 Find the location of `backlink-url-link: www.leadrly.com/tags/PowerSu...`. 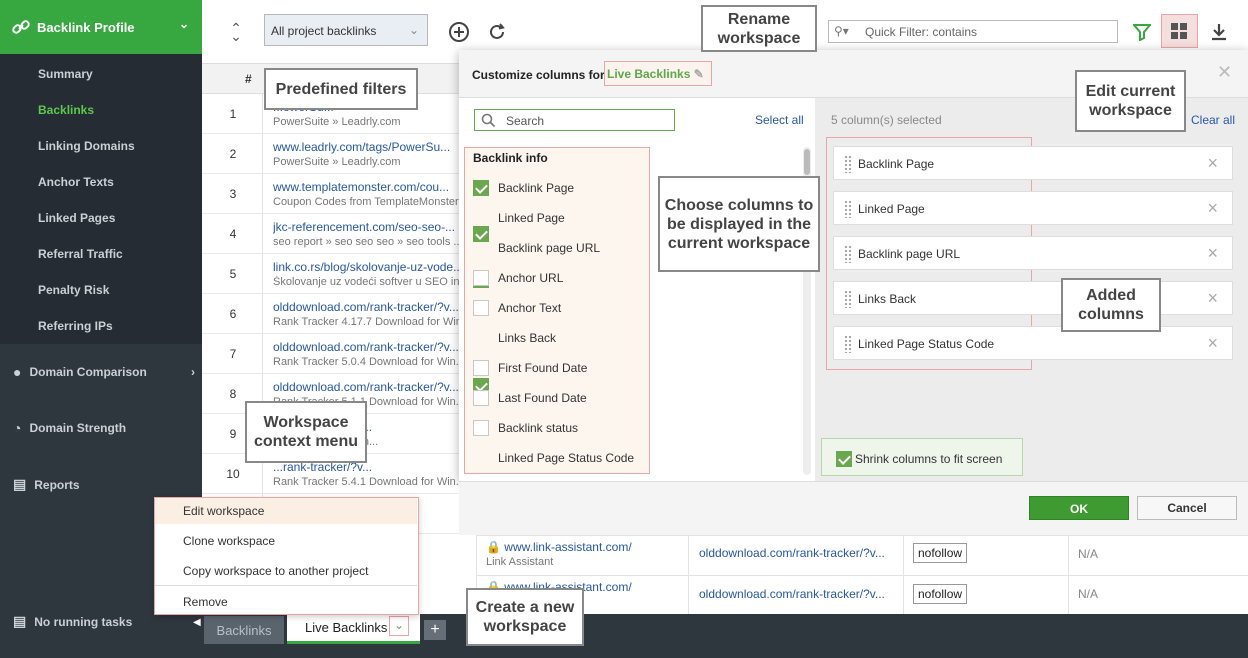

backlink-url-link: www.leadrly.com/tags/PowerSu... is located at coordinates (366, 147).